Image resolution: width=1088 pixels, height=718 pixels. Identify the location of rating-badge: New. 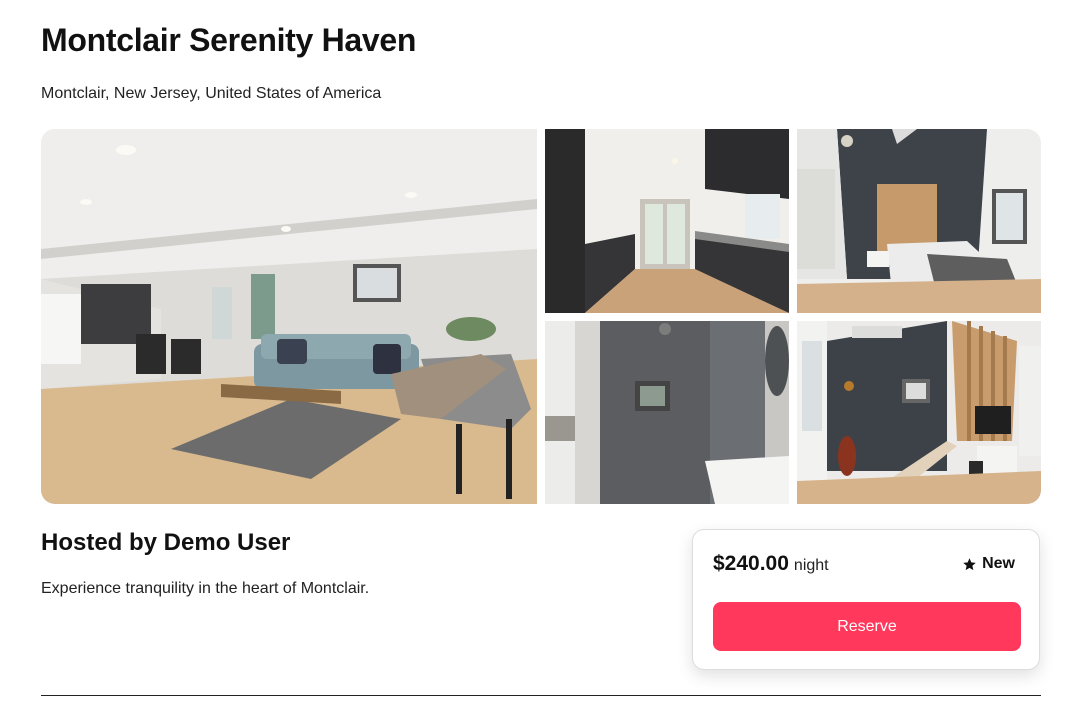
(988, 564).